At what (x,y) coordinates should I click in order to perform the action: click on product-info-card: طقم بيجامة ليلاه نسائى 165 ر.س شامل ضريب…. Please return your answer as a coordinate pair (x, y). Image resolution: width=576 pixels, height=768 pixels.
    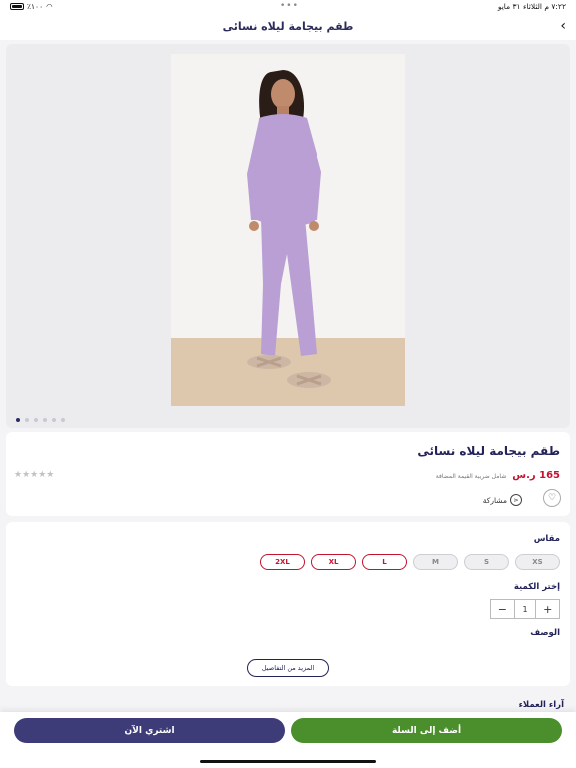
    Looking at the image, I should click on (288, 474).